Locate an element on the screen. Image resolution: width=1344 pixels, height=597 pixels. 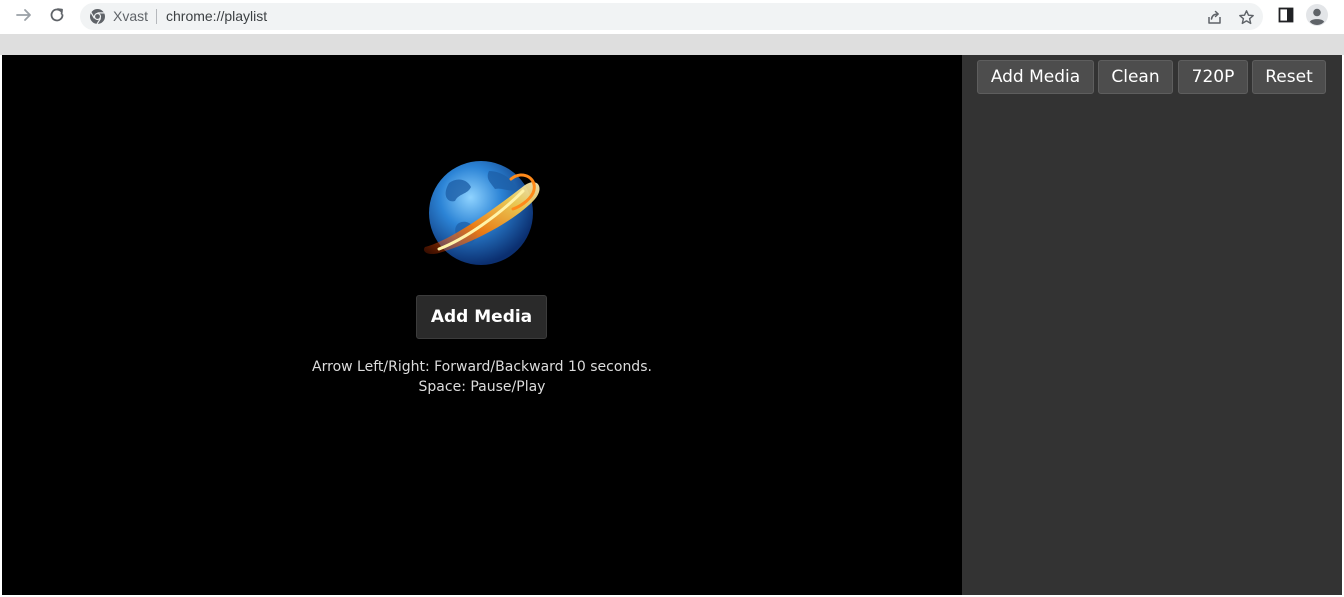
resolution-button: 720P is located at coordinates (1213, 77).